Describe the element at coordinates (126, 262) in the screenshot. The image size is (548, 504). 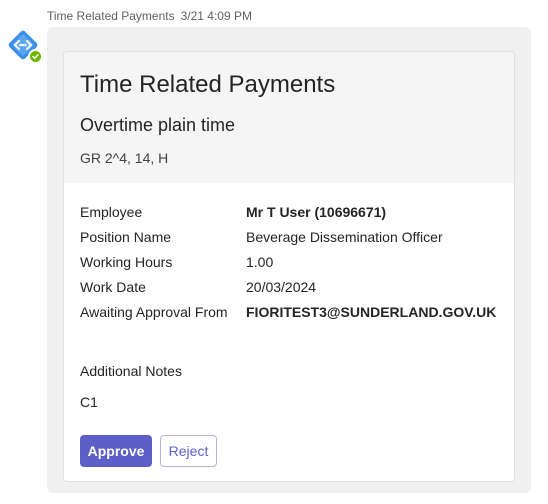
I see `fact-label: Working Hours` at that location.